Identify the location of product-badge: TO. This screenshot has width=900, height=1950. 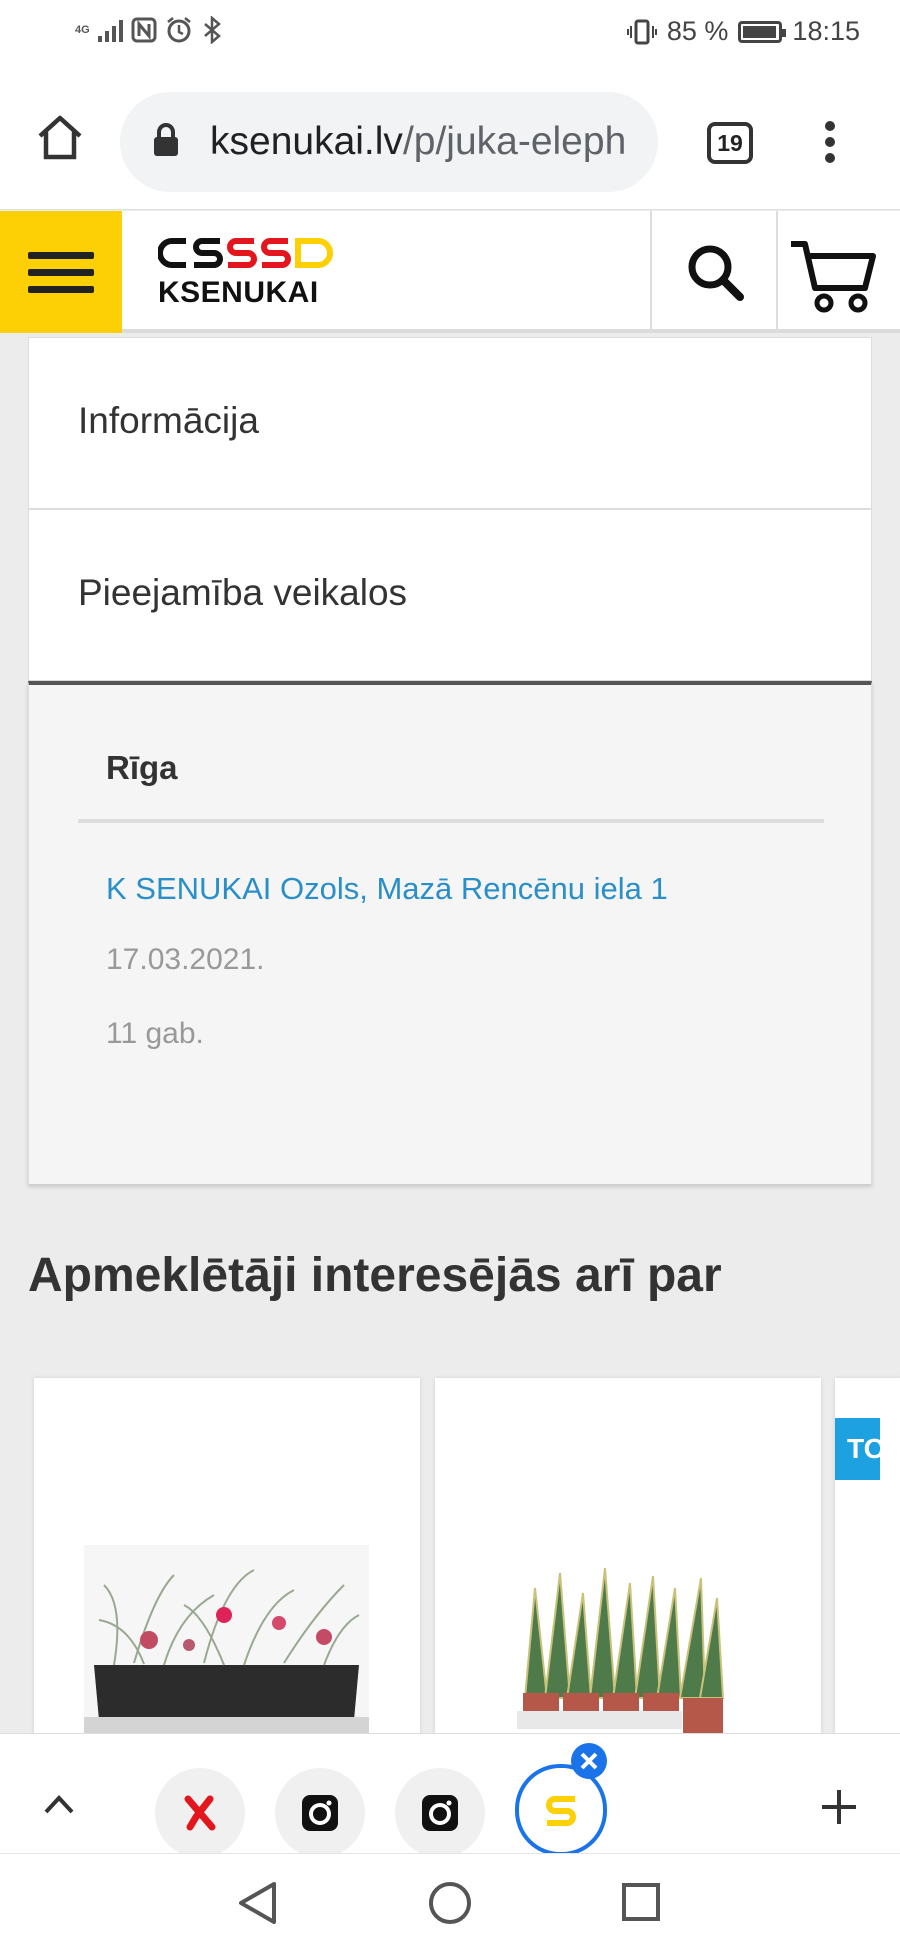
(857, 1449).